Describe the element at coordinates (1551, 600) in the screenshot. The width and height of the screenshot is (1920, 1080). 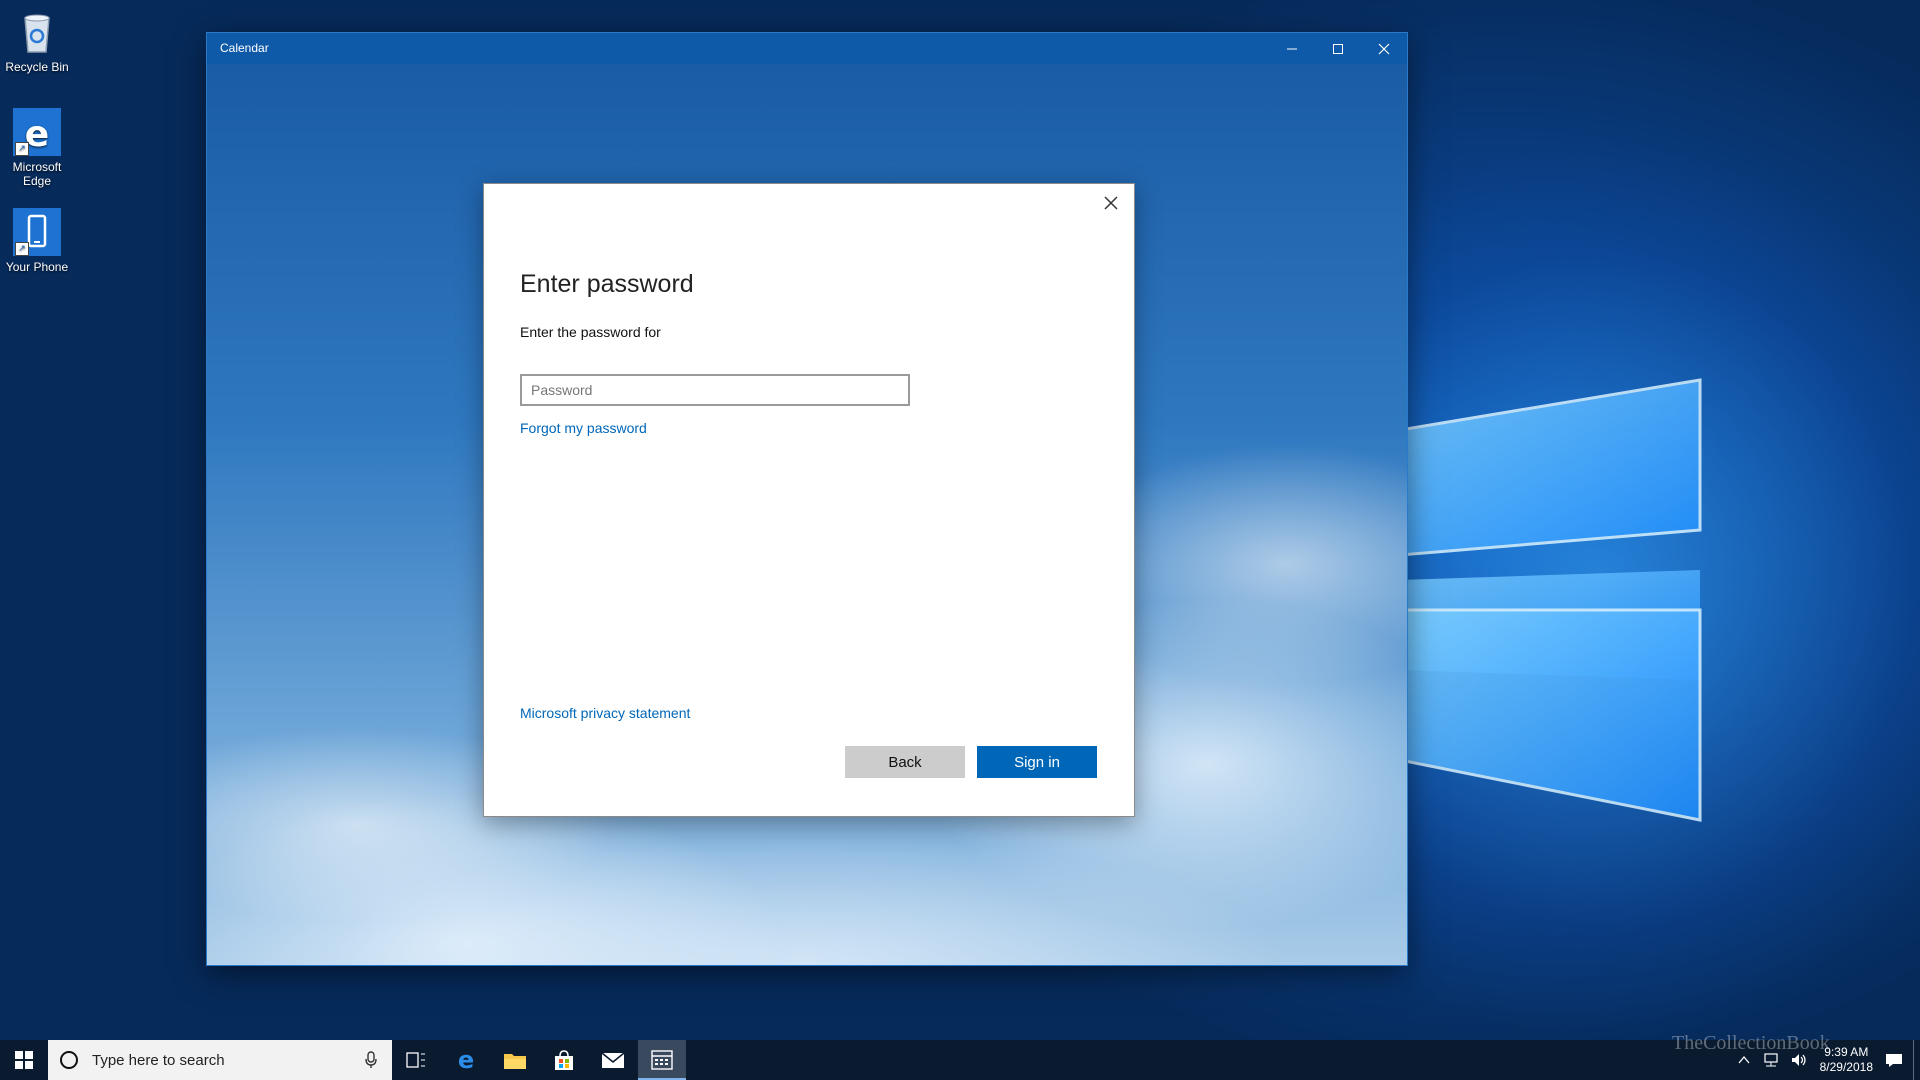
I see `windows-logo-wallpaper` at that location.